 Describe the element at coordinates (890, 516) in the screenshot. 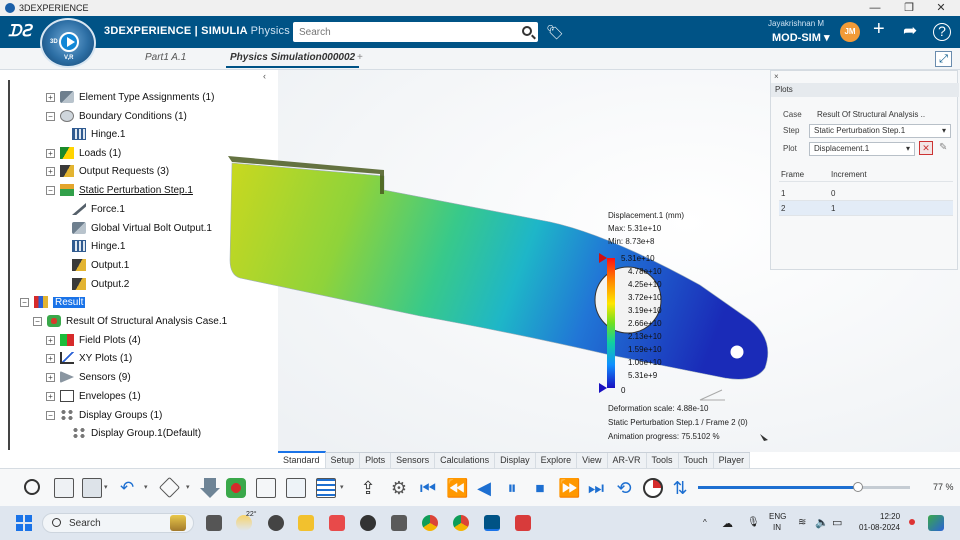

I see `clock-time: 12:20` at that location.